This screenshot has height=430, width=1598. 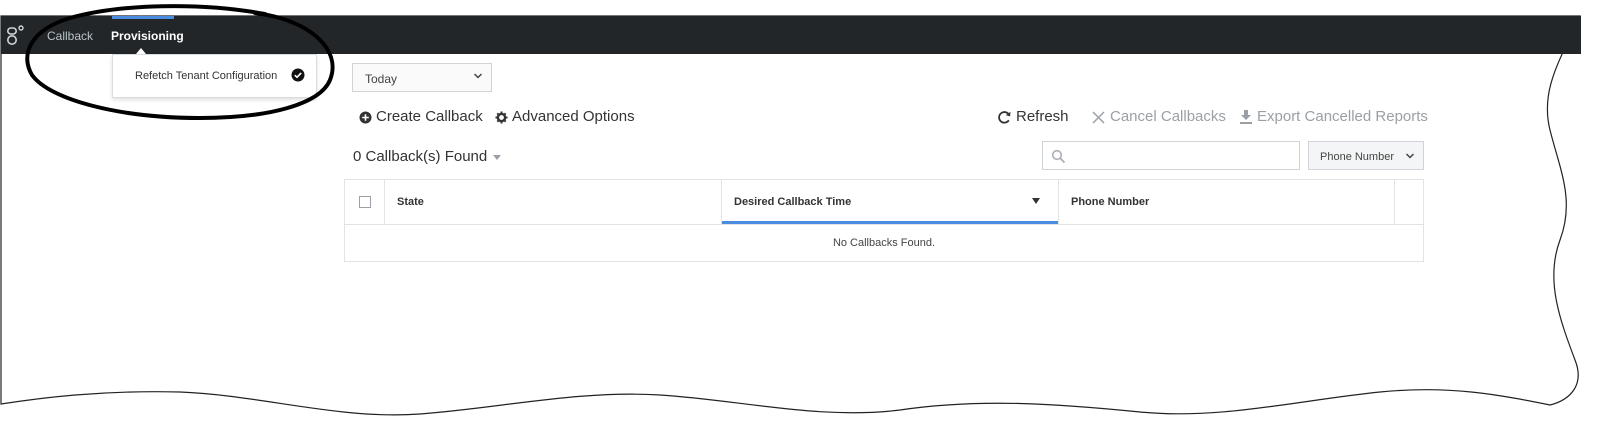 I want to click on create-callback-button: Create Callback, so click(x=421, y=117).